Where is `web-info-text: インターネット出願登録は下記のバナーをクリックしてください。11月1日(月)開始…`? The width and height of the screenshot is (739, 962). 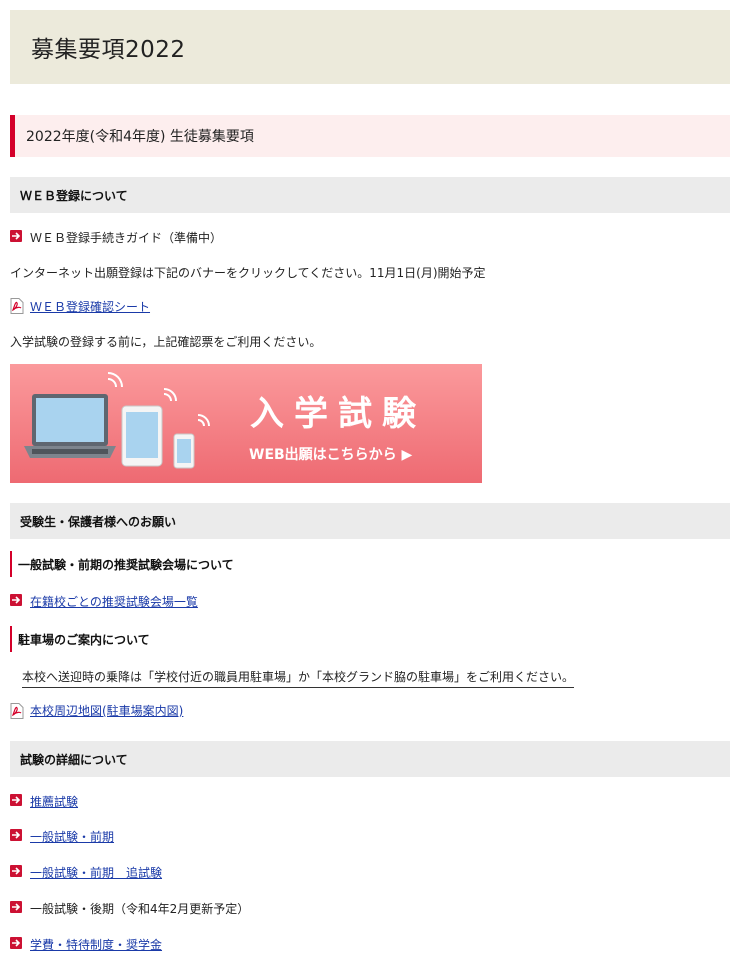 web-info-text: インターネット出願登録は下記のバナーをクリックしてください。11月1日(月)開始… is located at coordinates (248, 273).